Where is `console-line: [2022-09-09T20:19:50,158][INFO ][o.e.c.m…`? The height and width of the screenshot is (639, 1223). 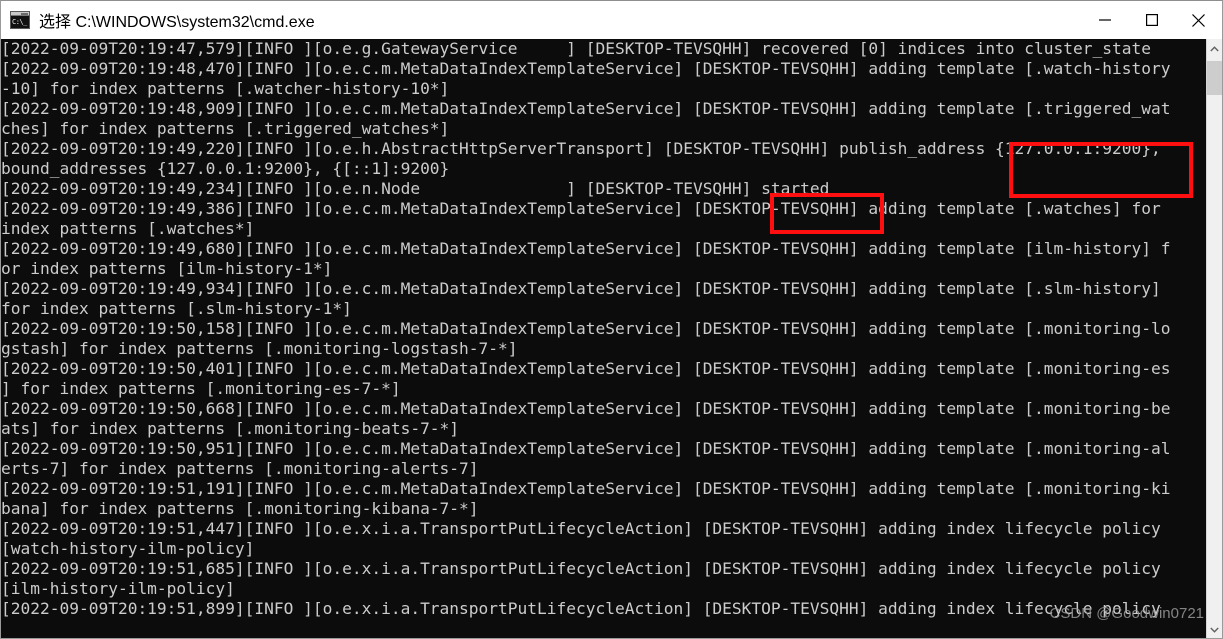
console-line: [2022-09-09T20:19:50,158][INFO ][o.e.c.m… is located at coordinates (586, 328).